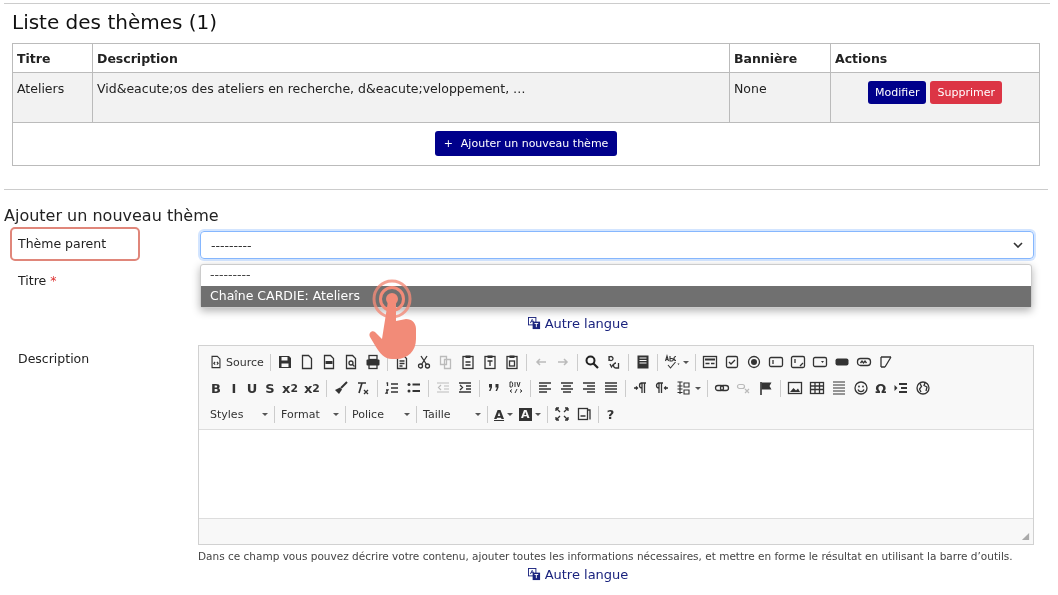 Image resolution: width=1058 pixels, height=595 pixels. What do you see at coordinates (515, 388) in the screenshot?
I see `div-container-icon` at bounding box center [515, 388].